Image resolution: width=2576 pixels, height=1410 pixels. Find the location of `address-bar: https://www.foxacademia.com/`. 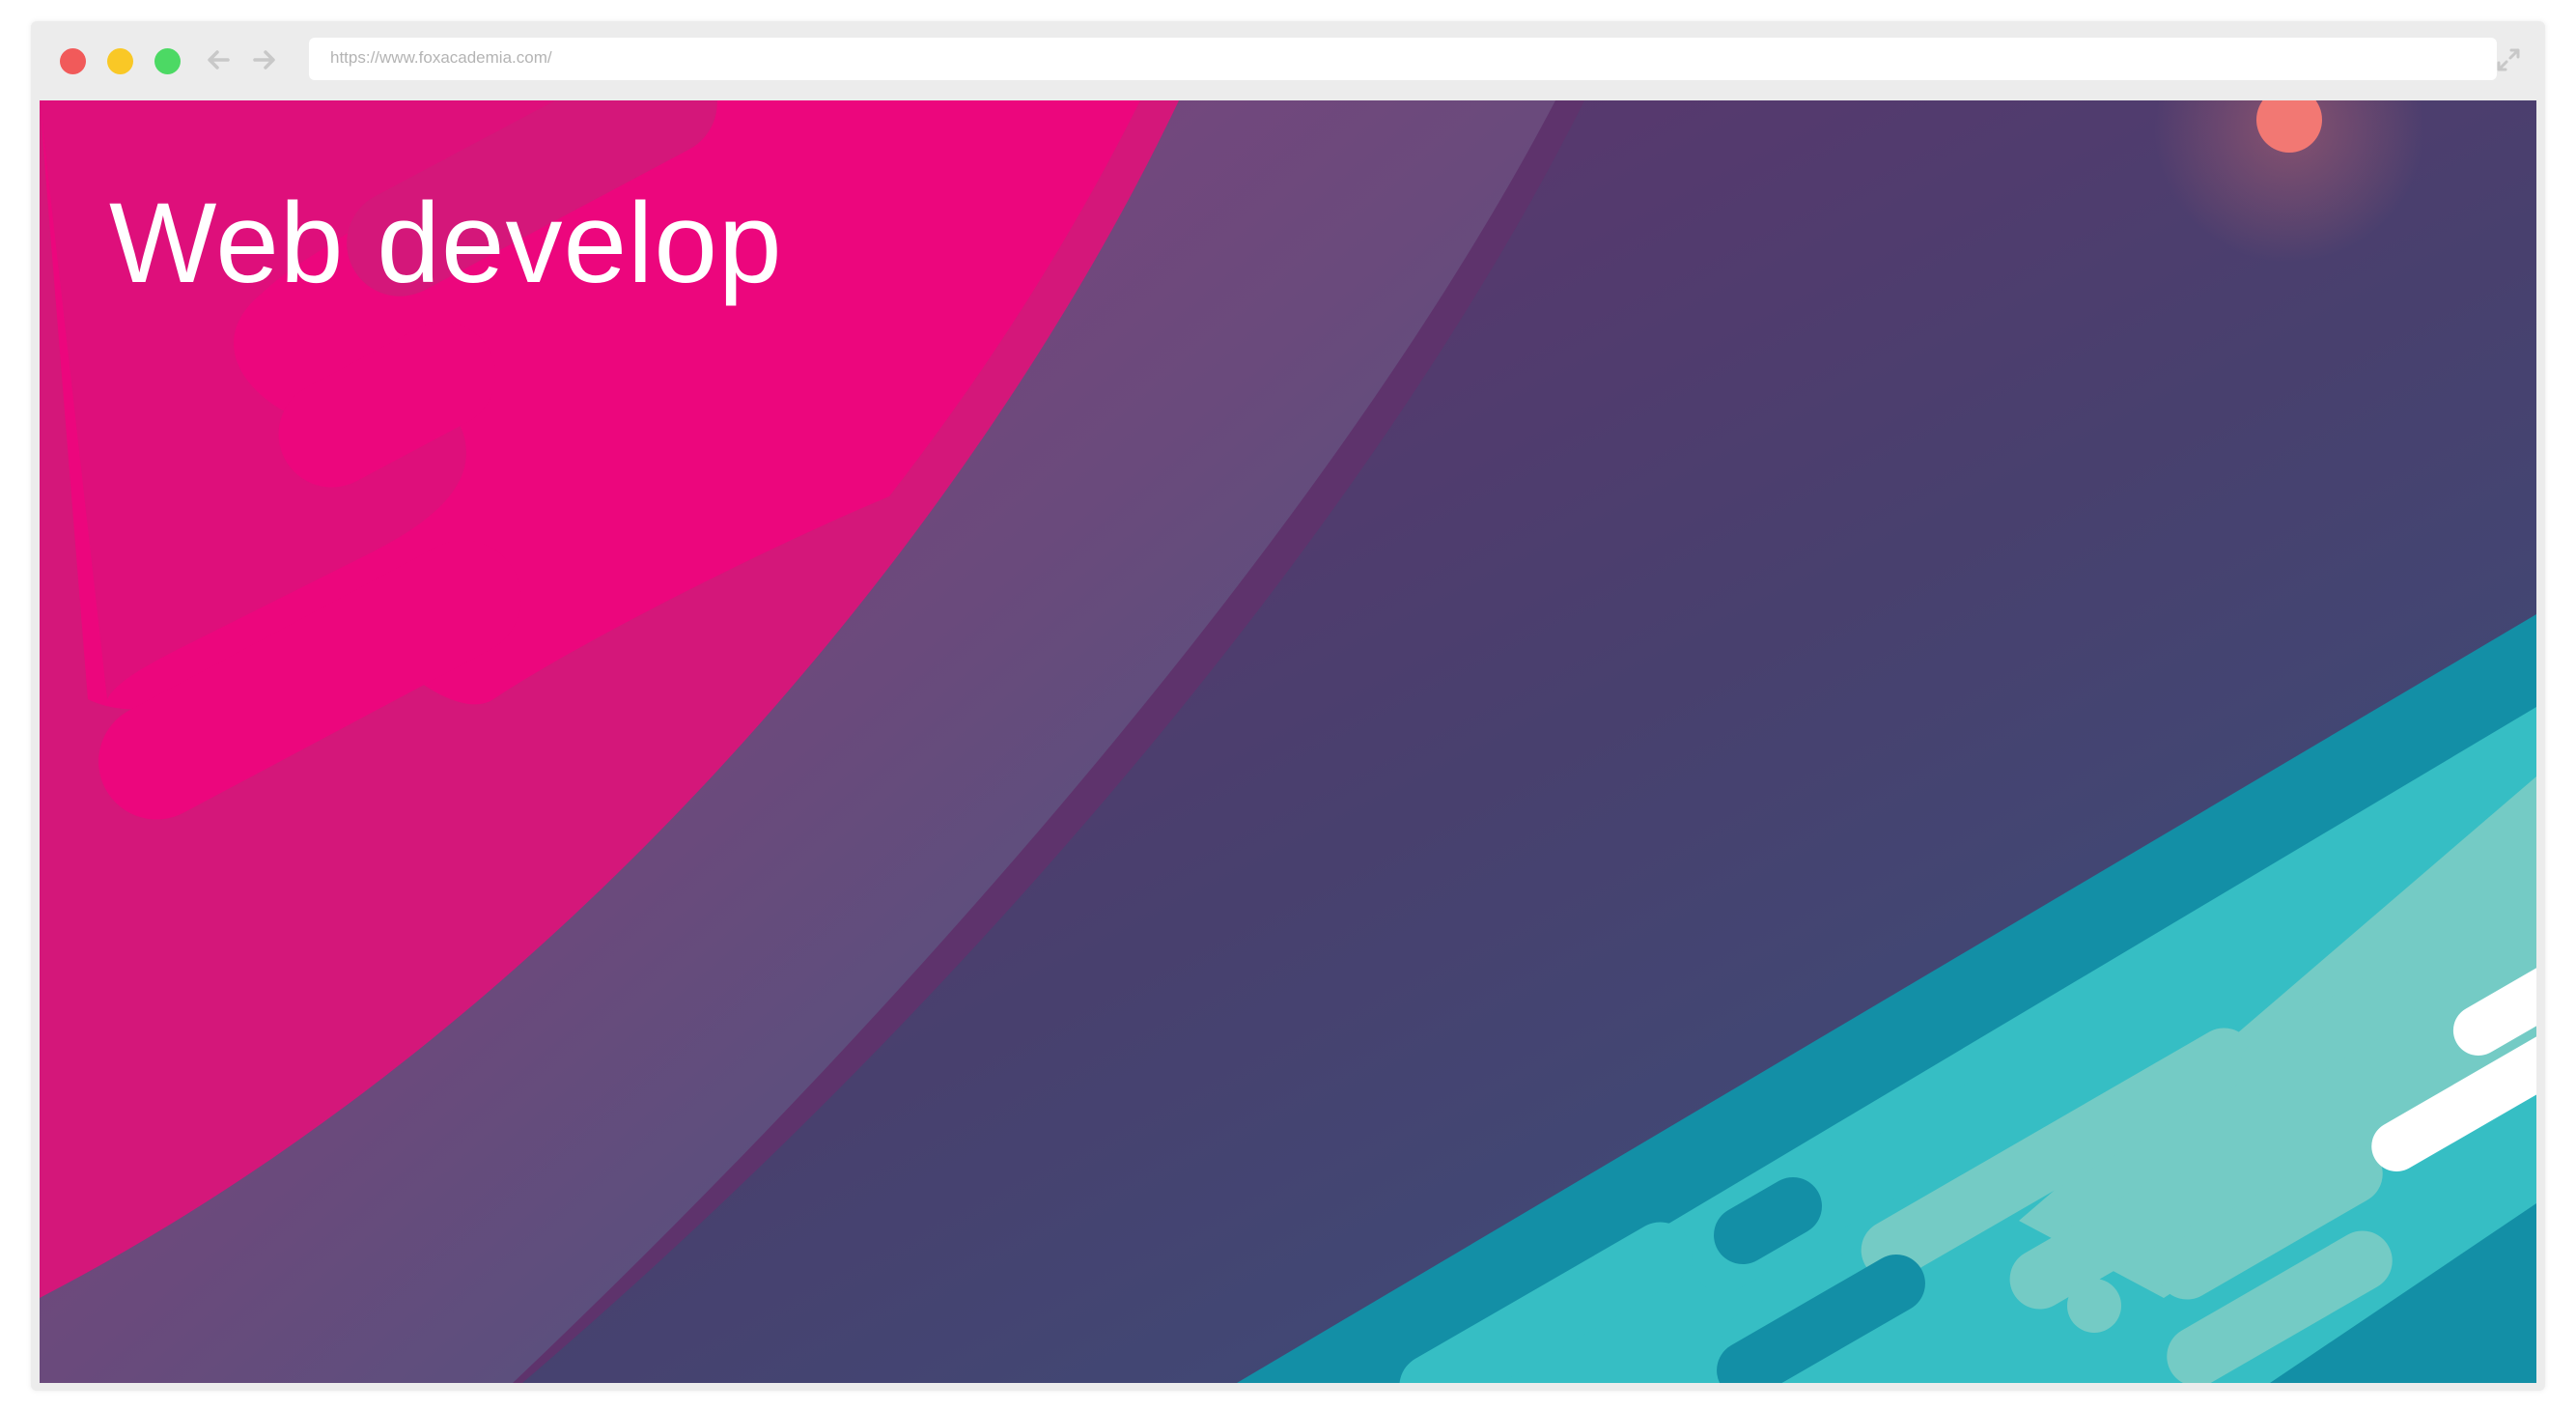

address-bar: https://www.foxacademia.com/ is located at coordinates (1403, 59).